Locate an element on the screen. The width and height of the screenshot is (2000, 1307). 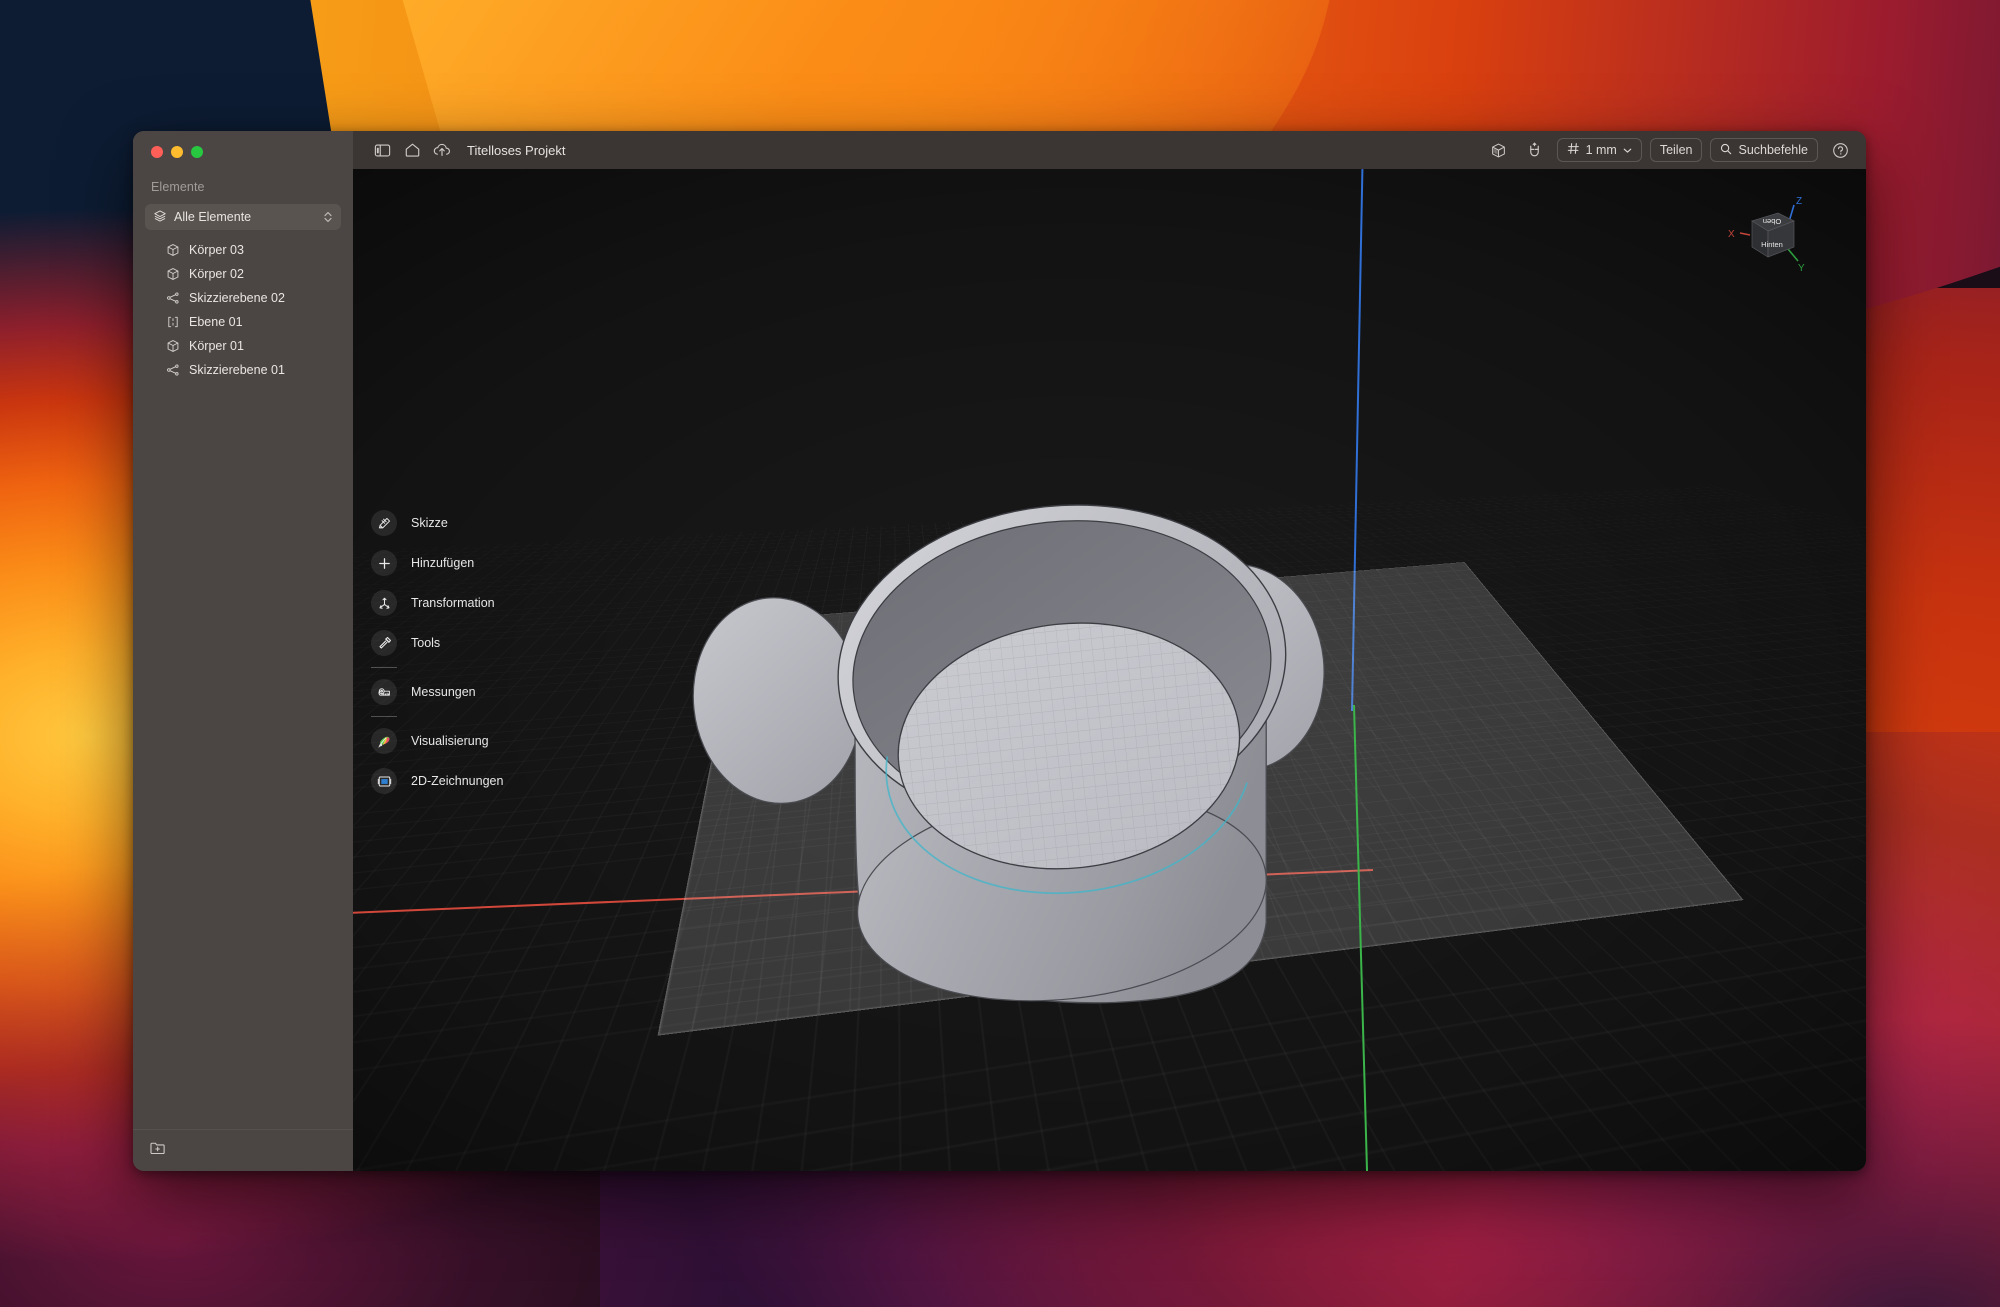
elements-filter-dropdown: Alle Elemente is located at coordinates (243, 217).